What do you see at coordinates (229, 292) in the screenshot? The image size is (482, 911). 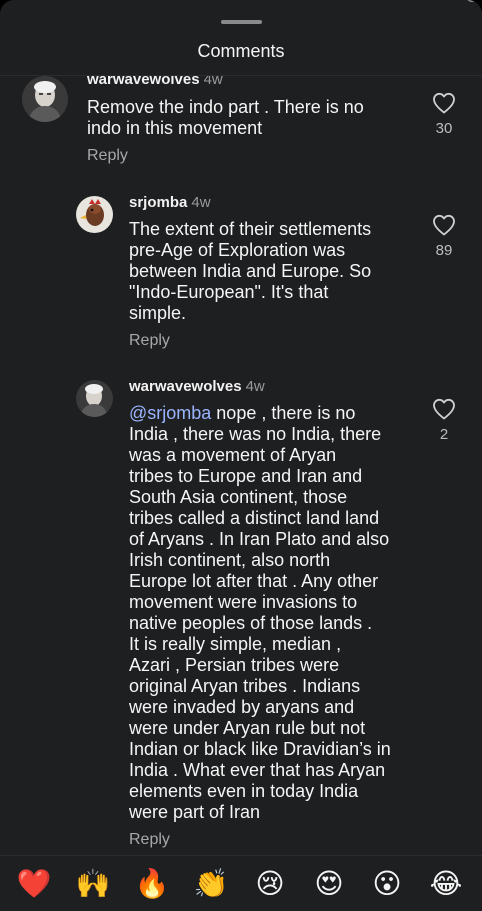 I see `comment-line: "Indo-European". It's that` at bounding box center [229, 292].